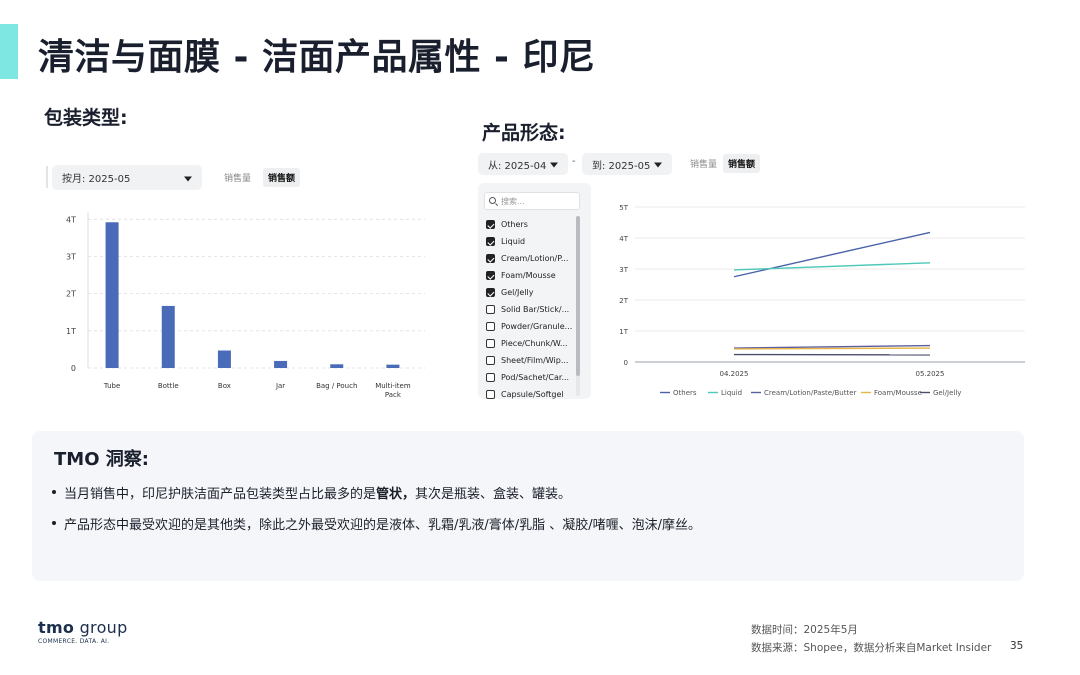 The image size is (1080, 675). I want to click on x-tick-label: Bottle, so click(168, 386).